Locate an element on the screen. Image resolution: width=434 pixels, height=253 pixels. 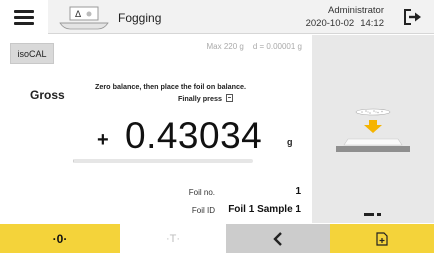
foil-no-value: 1 is located at coordinates (298, 191).